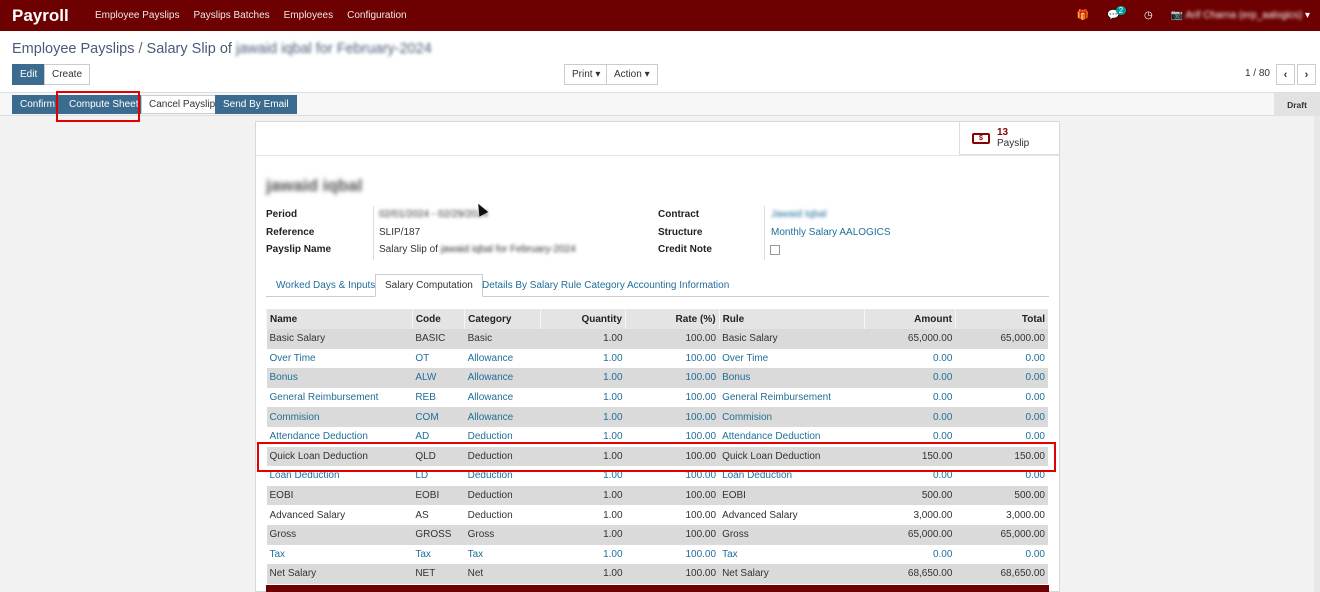  Describe the element at coordinates (775, 250) in the screenshot. I see `credit-note-checkbox` at that location.